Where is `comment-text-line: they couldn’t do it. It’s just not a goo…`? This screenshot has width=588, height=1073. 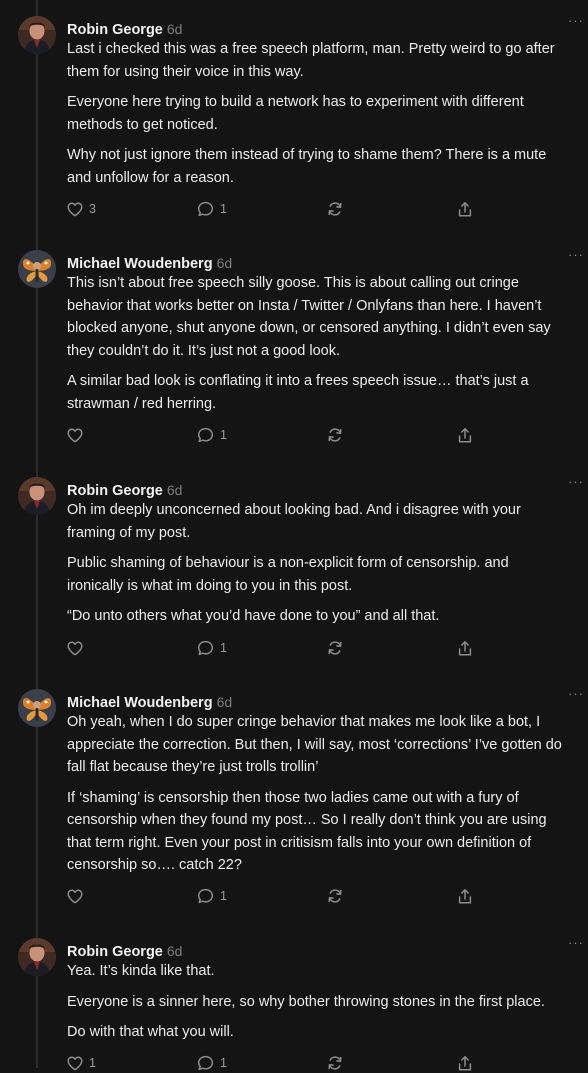
comment-text-line: they couldn’t do it. It’s just not a goo… is located at coordinates (203, 350).